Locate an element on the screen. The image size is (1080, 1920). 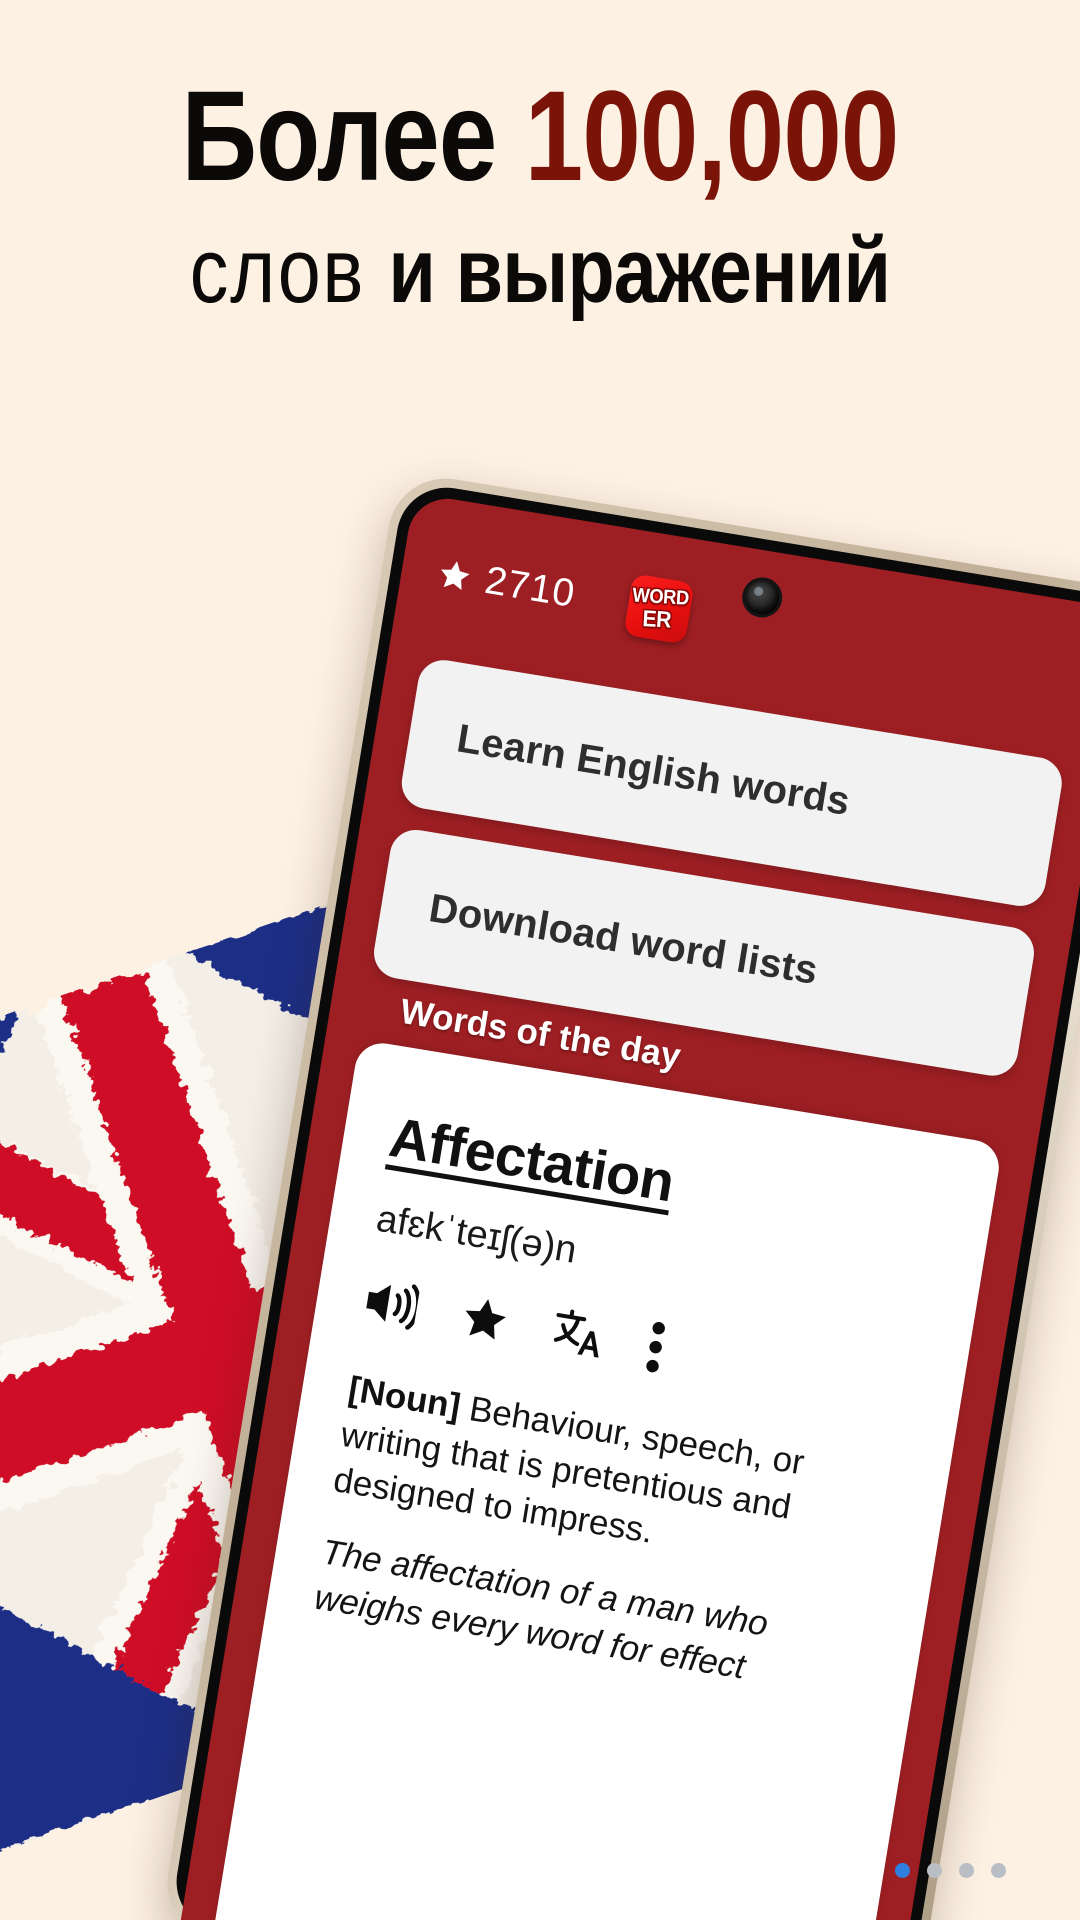
stars-count-label: 2710 is located at coordinates (530, 587).